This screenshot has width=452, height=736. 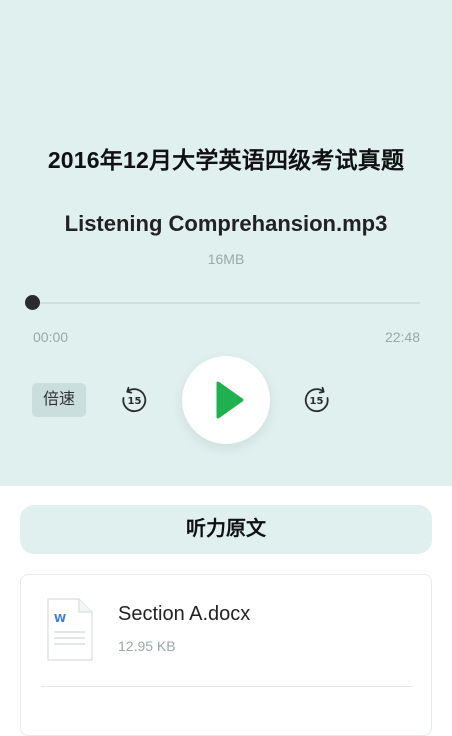 What do you see at coordinates (184, 614) in the screenshot?
I see `file-name: Section A.docx` at bounding box center [184, 614].